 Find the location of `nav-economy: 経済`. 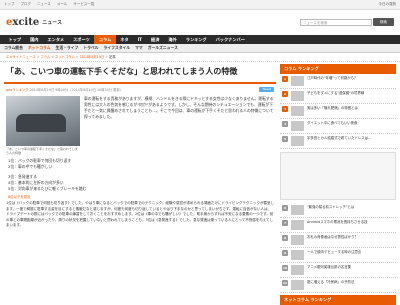

nav-economy: 経済 is located at coordinates (155, 39).